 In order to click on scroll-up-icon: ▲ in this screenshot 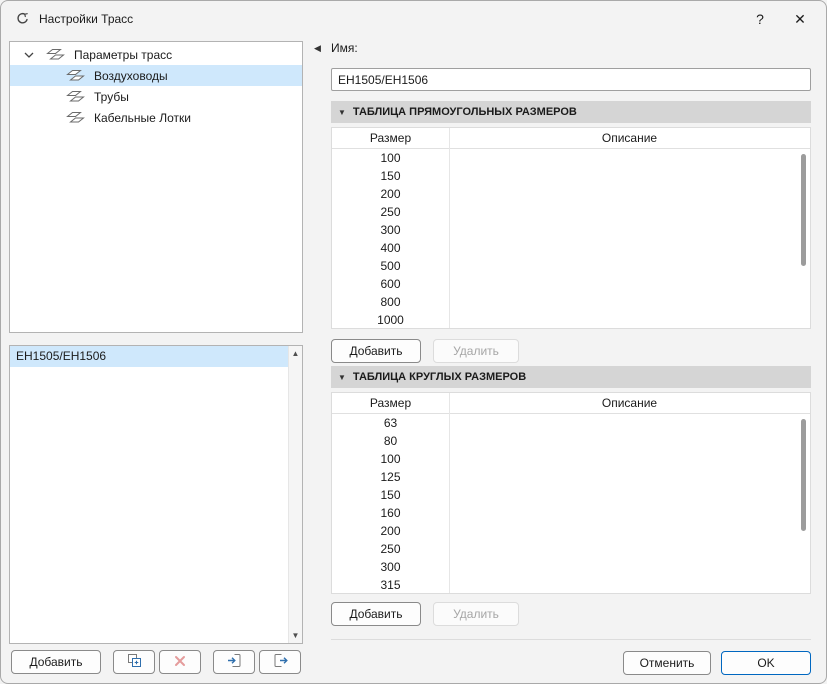, I will do `click(296, 353)`.